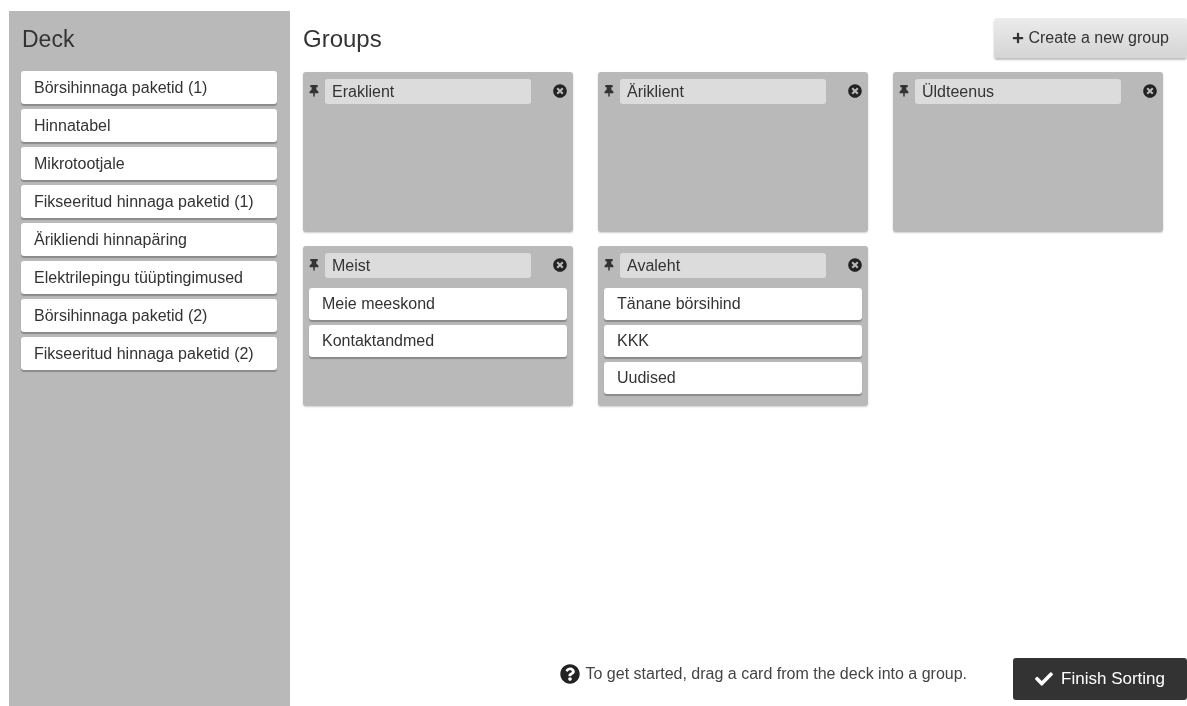  I want to click on group-card-item: Tänane börsihind, so click(733, 304).